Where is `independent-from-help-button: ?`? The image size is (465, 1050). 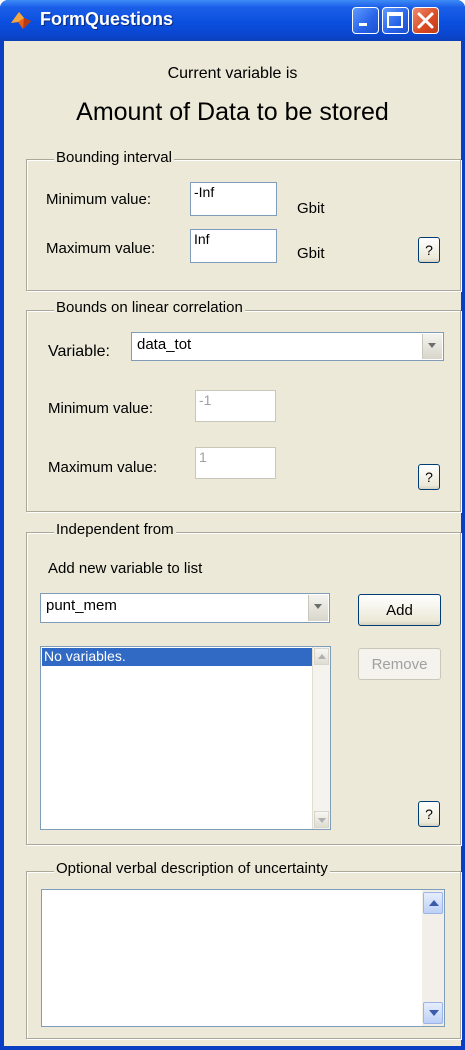 independent-from-help-button: ? is located at coordinates (429, 814).